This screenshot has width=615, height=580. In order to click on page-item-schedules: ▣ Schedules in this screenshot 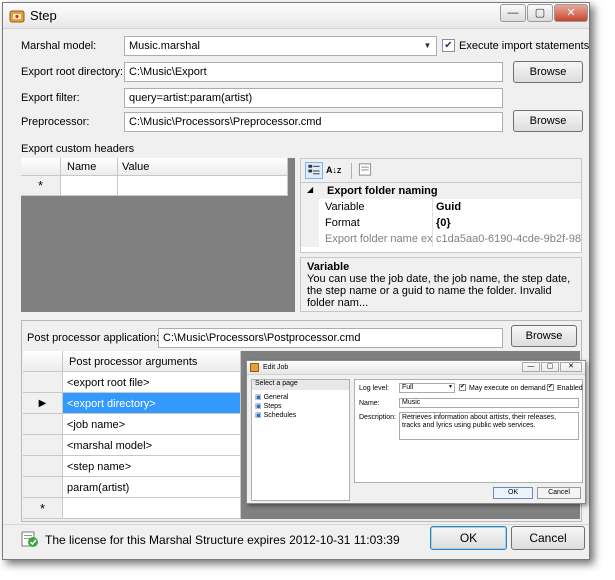, I will do `click(275, 415)`.